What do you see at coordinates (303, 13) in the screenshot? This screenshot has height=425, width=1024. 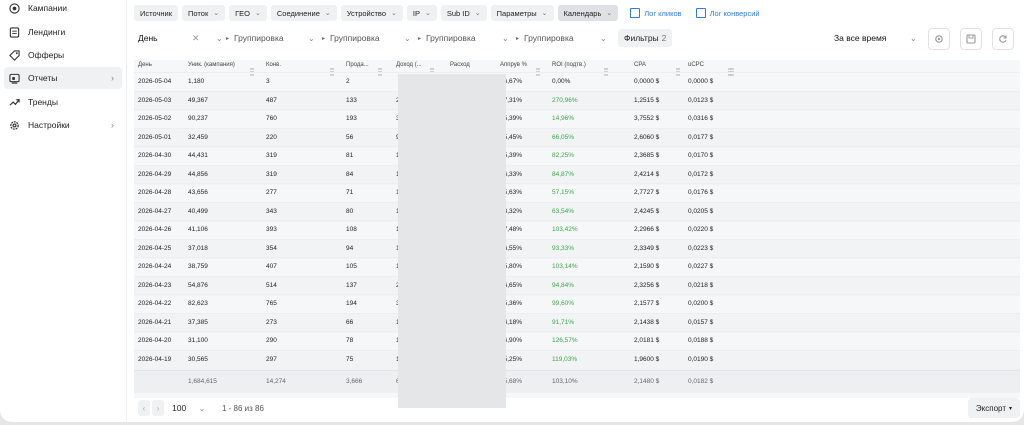 I see `tab-grouping-3: Соединение ⌄` at bounding box center [303, 13].